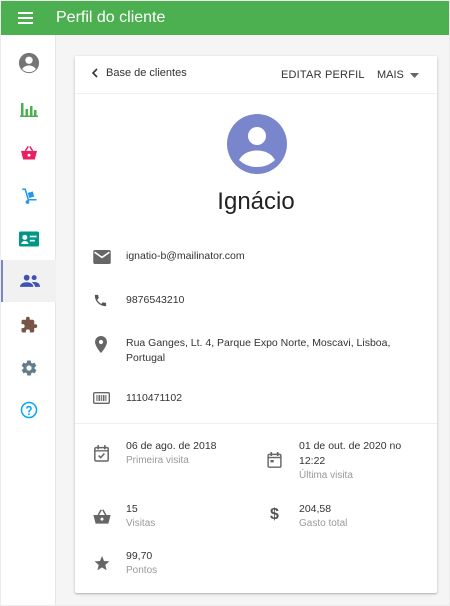 This screenshot has width=450, height=606. I want to click on sidebar-item-delivery, so click(28, 196).